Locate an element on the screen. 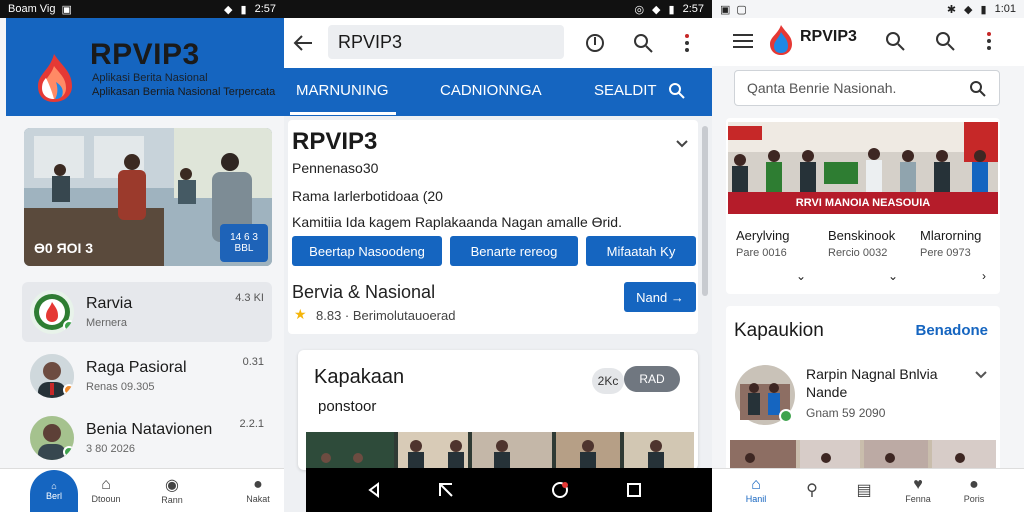  notification-icon: ▣ is located at coordinates (66, 9).